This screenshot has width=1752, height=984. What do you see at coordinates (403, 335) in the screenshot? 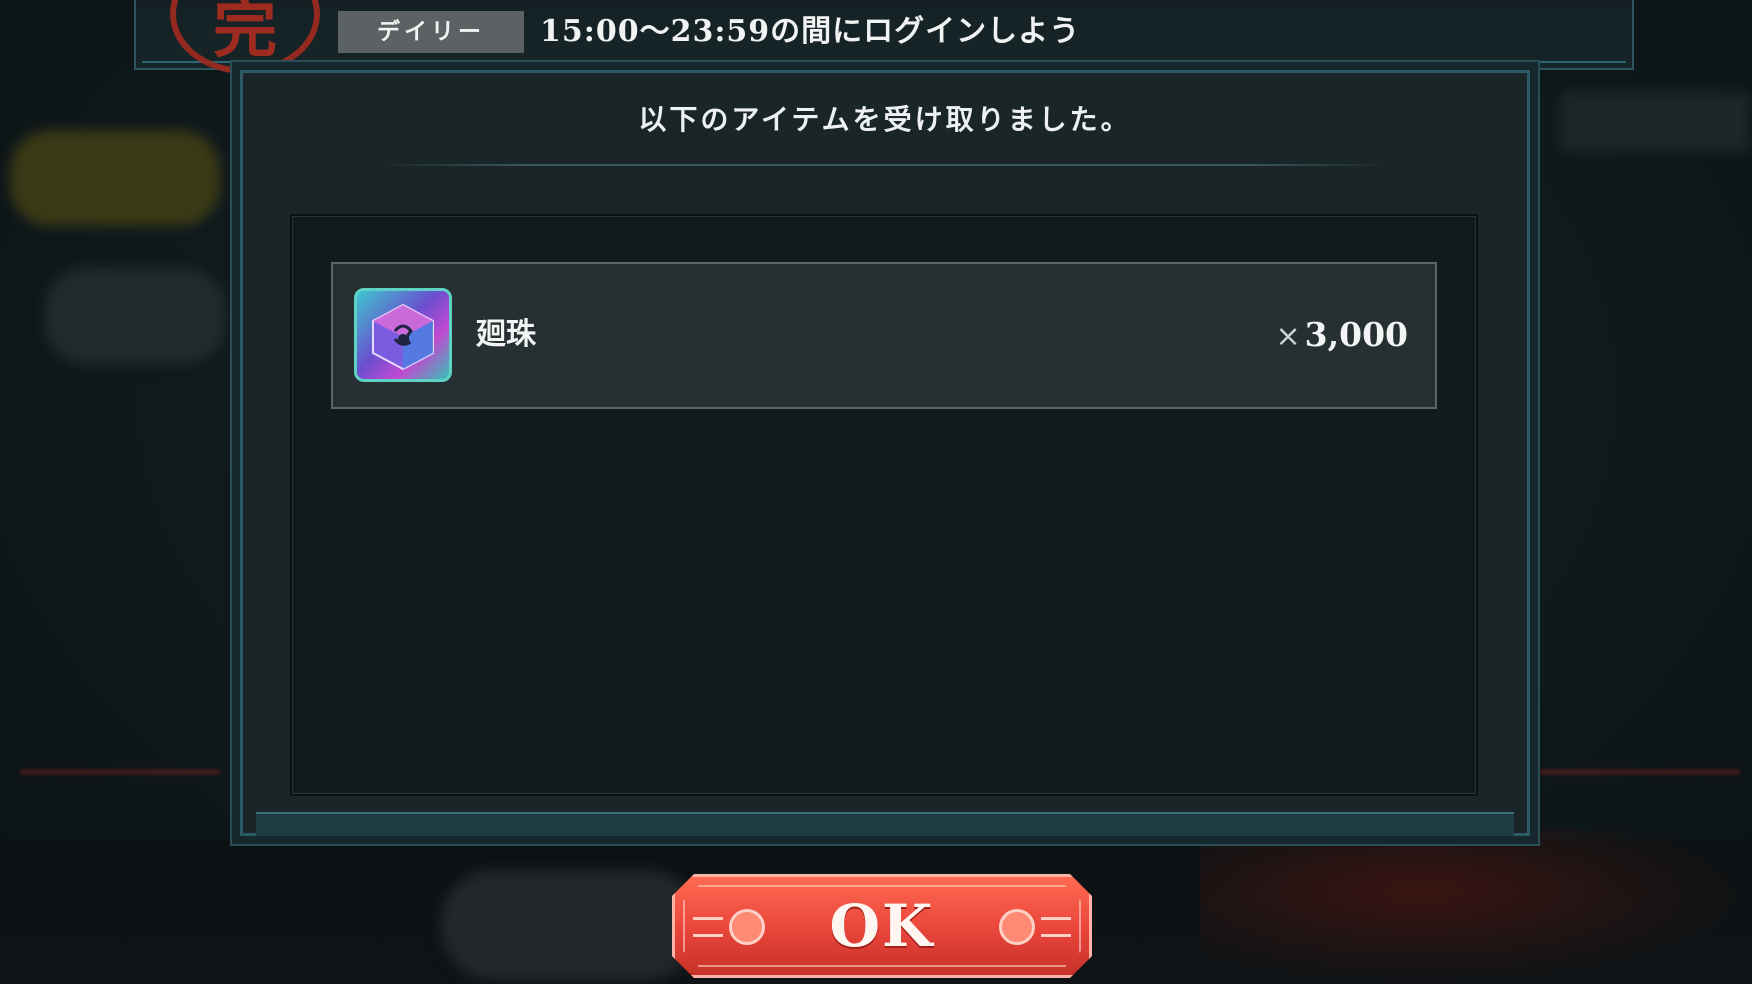
I see `crystal-cube-icon` at bounding box center [403, 335].